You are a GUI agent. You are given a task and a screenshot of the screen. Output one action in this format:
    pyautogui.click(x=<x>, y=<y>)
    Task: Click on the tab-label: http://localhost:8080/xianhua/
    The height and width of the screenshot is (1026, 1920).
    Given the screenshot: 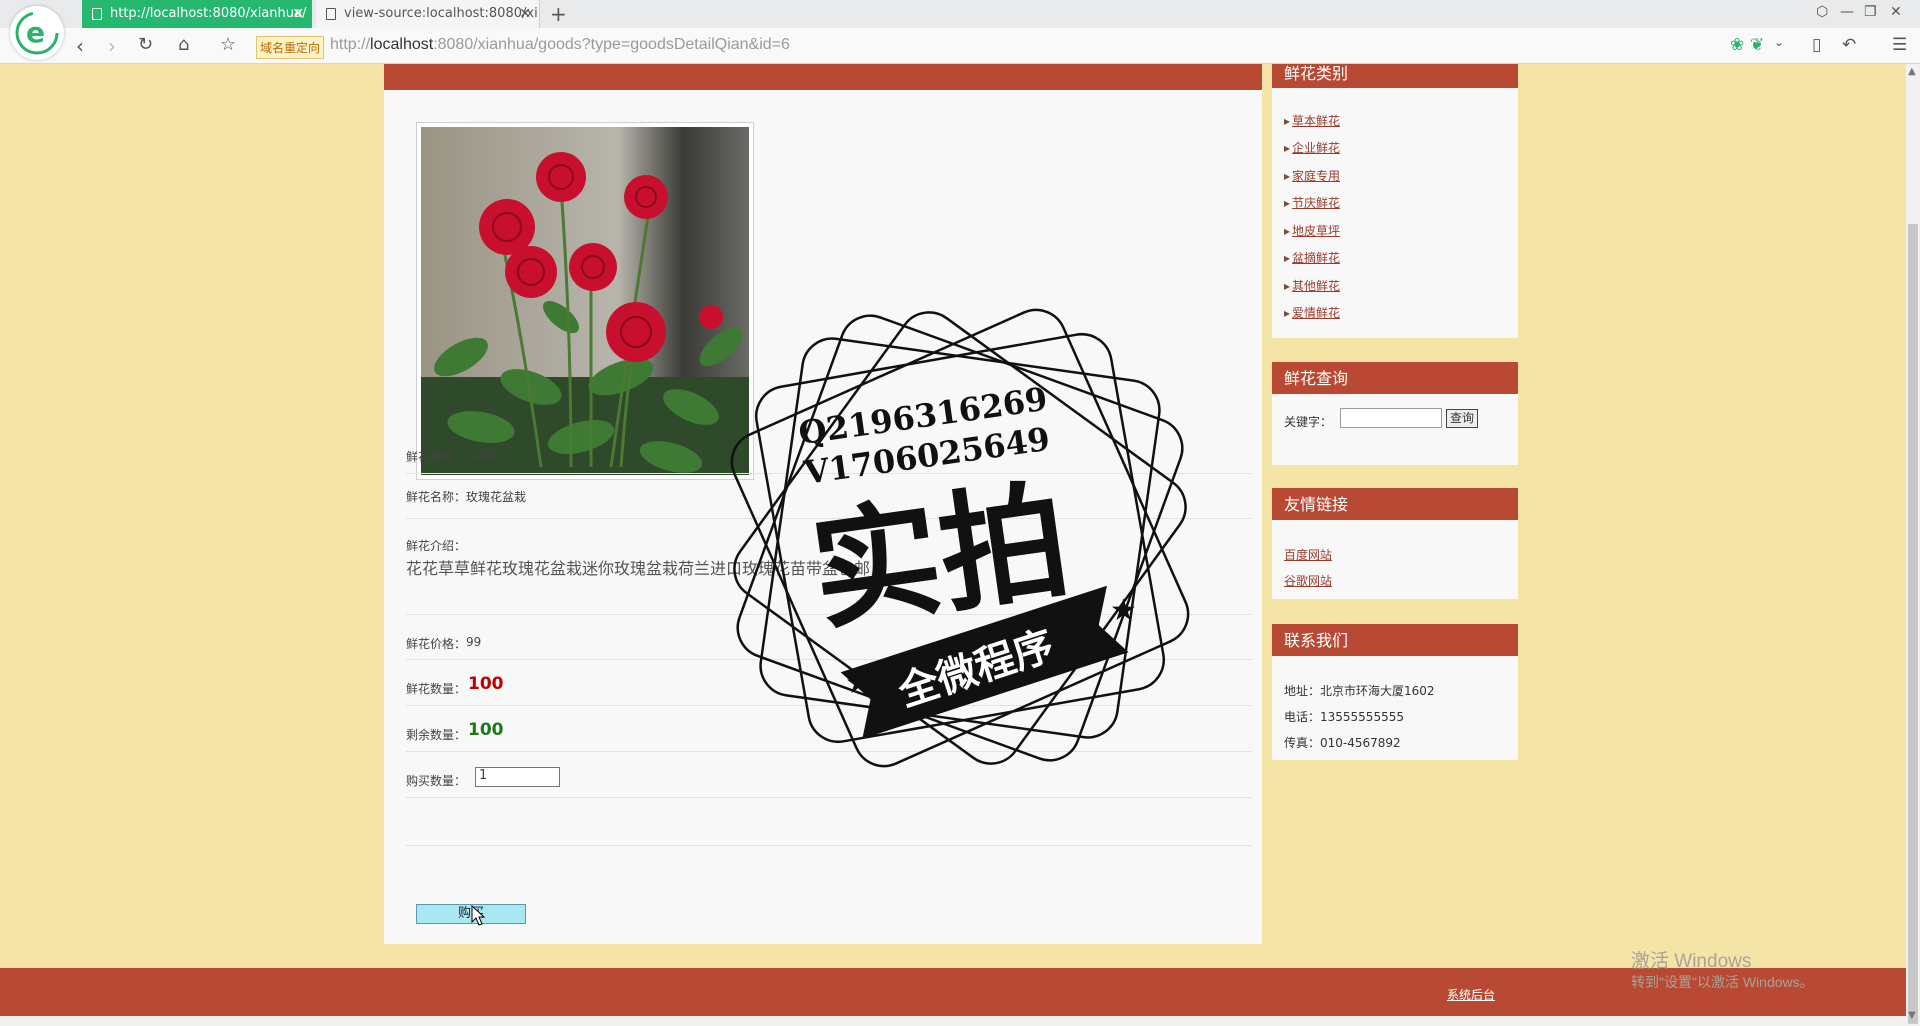 What is the action you would take?
    pyautogui.click(x=208, y=13)
    